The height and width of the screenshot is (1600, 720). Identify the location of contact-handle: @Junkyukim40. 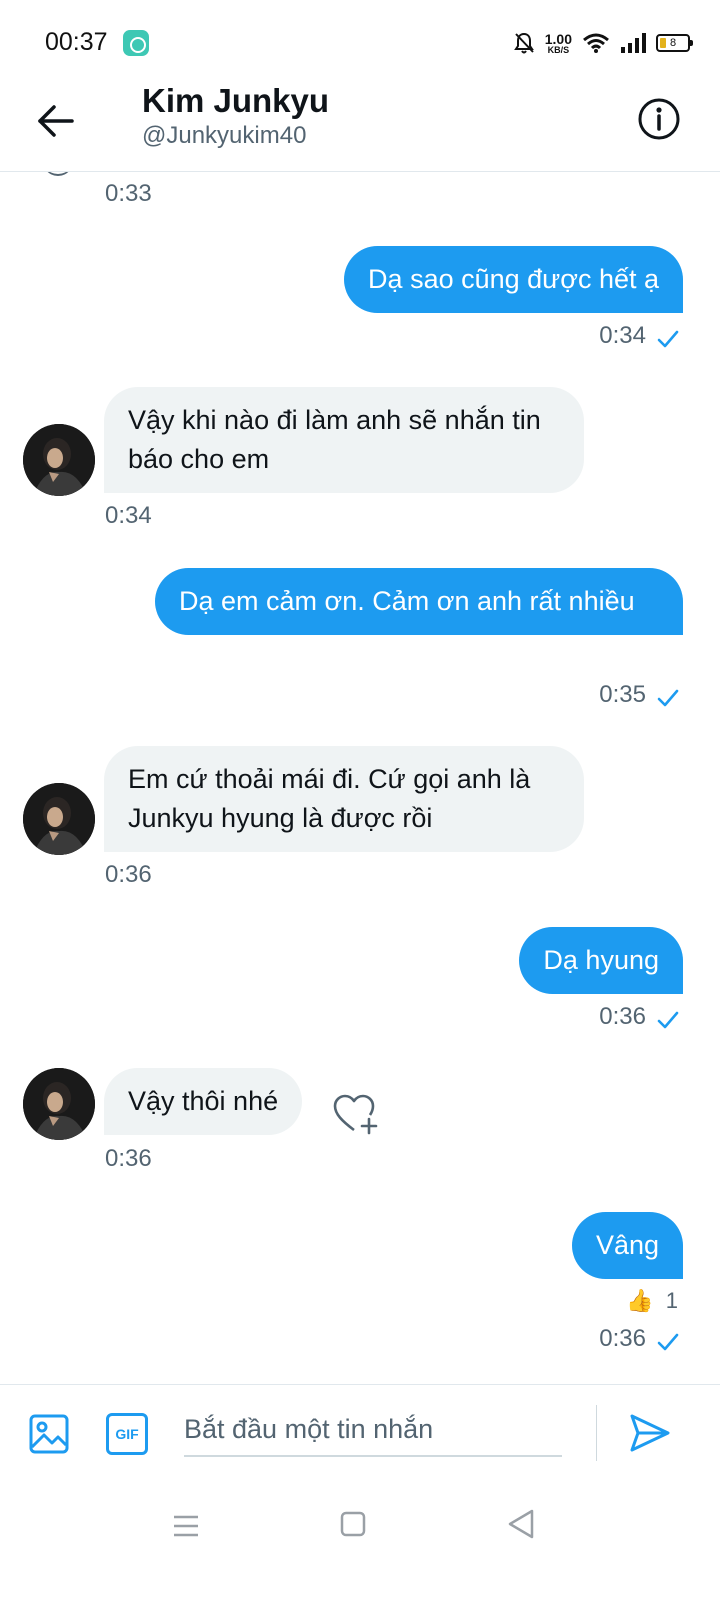
(224, 136).